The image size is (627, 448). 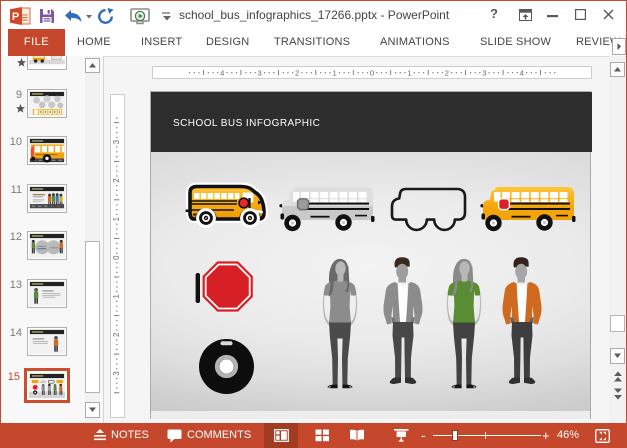 What do you see at coordinates (15, 17) in the screenshot?
I see `svg-text: P` at bounding box center [15, 17].